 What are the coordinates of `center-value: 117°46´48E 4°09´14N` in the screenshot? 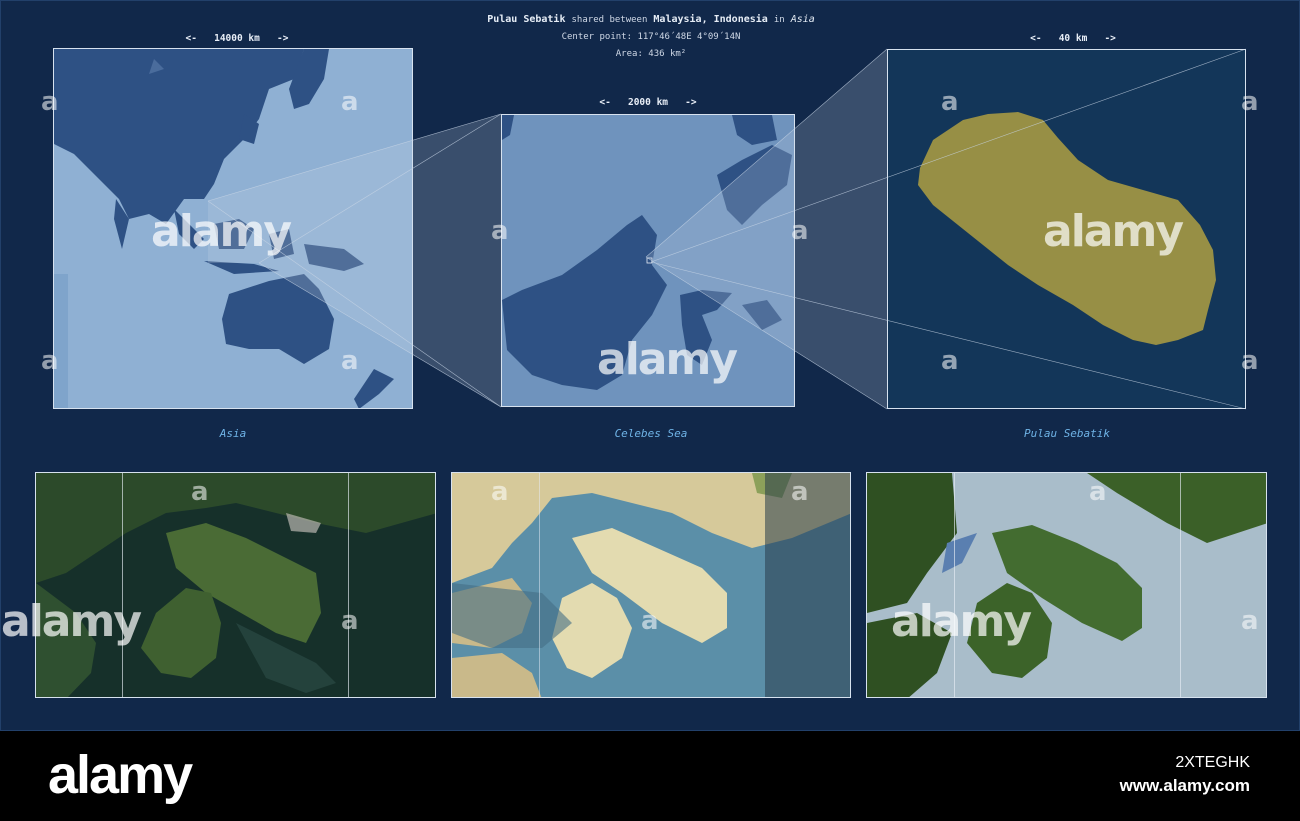 It's located at (689, 37).